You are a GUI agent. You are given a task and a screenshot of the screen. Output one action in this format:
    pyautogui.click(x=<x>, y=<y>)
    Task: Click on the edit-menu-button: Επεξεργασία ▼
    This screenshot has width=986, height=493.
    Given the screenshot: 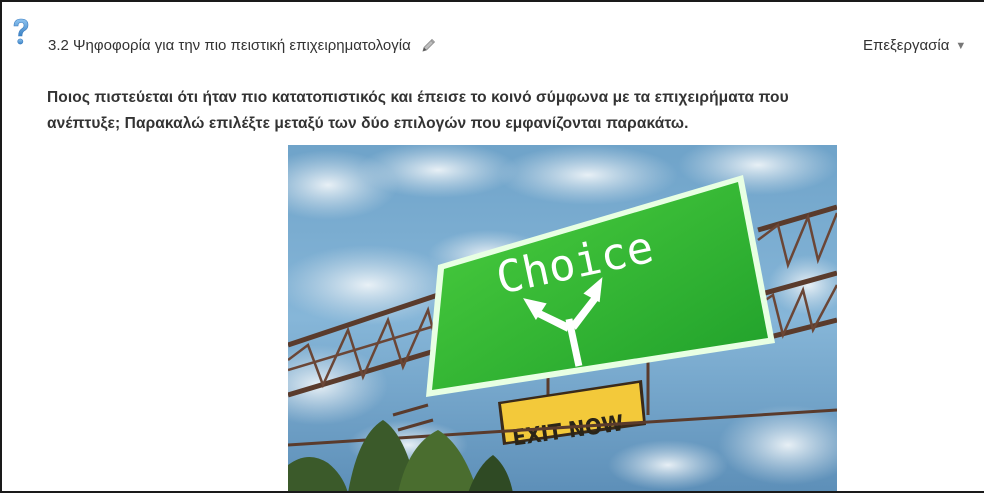 What is the action you would take?
    pyautogui.click(x=914, y=45)
    